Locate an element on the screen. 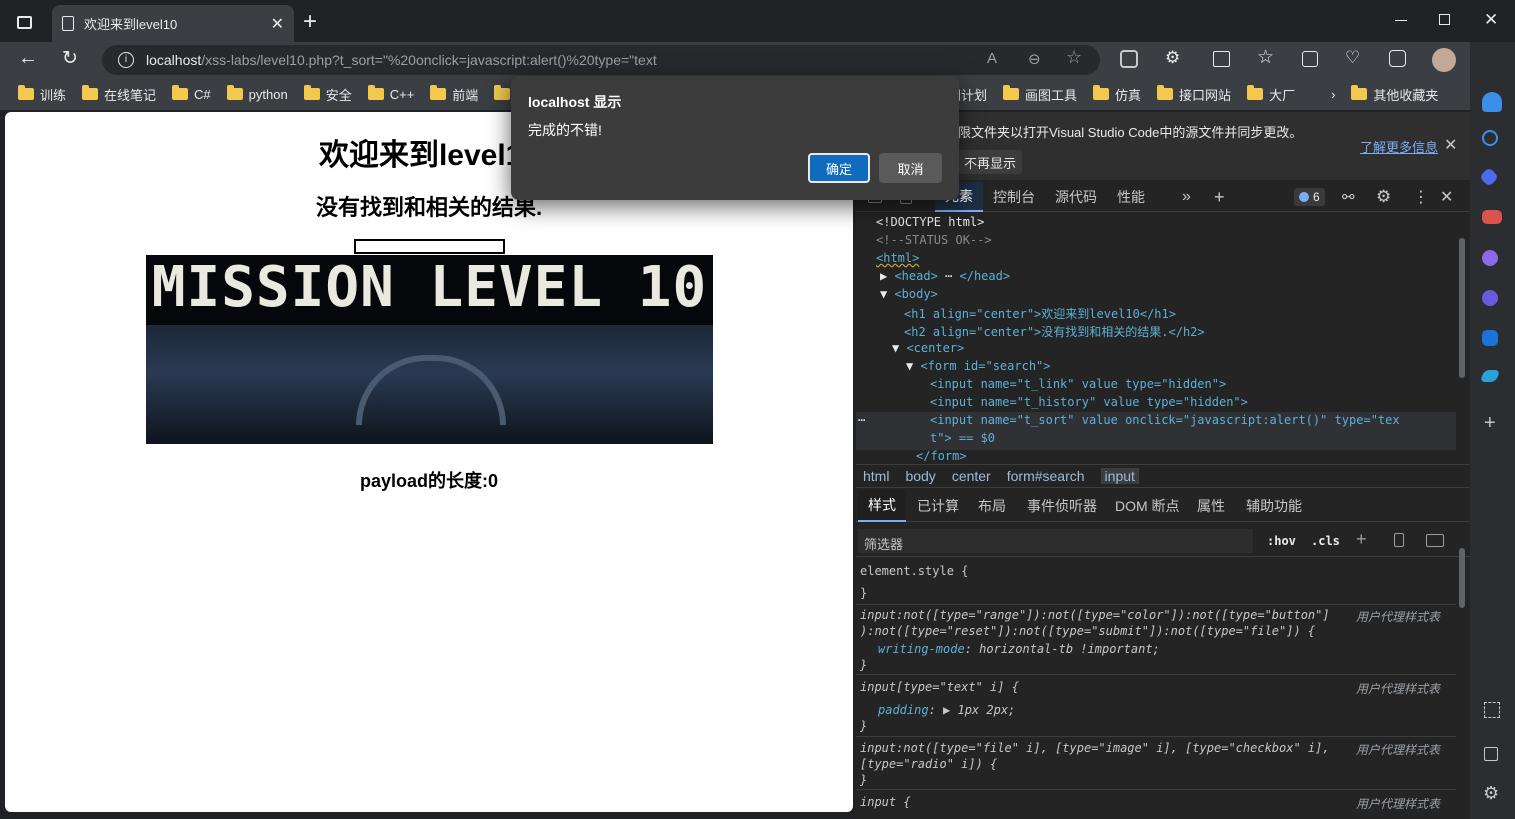 The image size is (1515, 819). connect-icon: ⚯ is located at coordinates (1348, 197).